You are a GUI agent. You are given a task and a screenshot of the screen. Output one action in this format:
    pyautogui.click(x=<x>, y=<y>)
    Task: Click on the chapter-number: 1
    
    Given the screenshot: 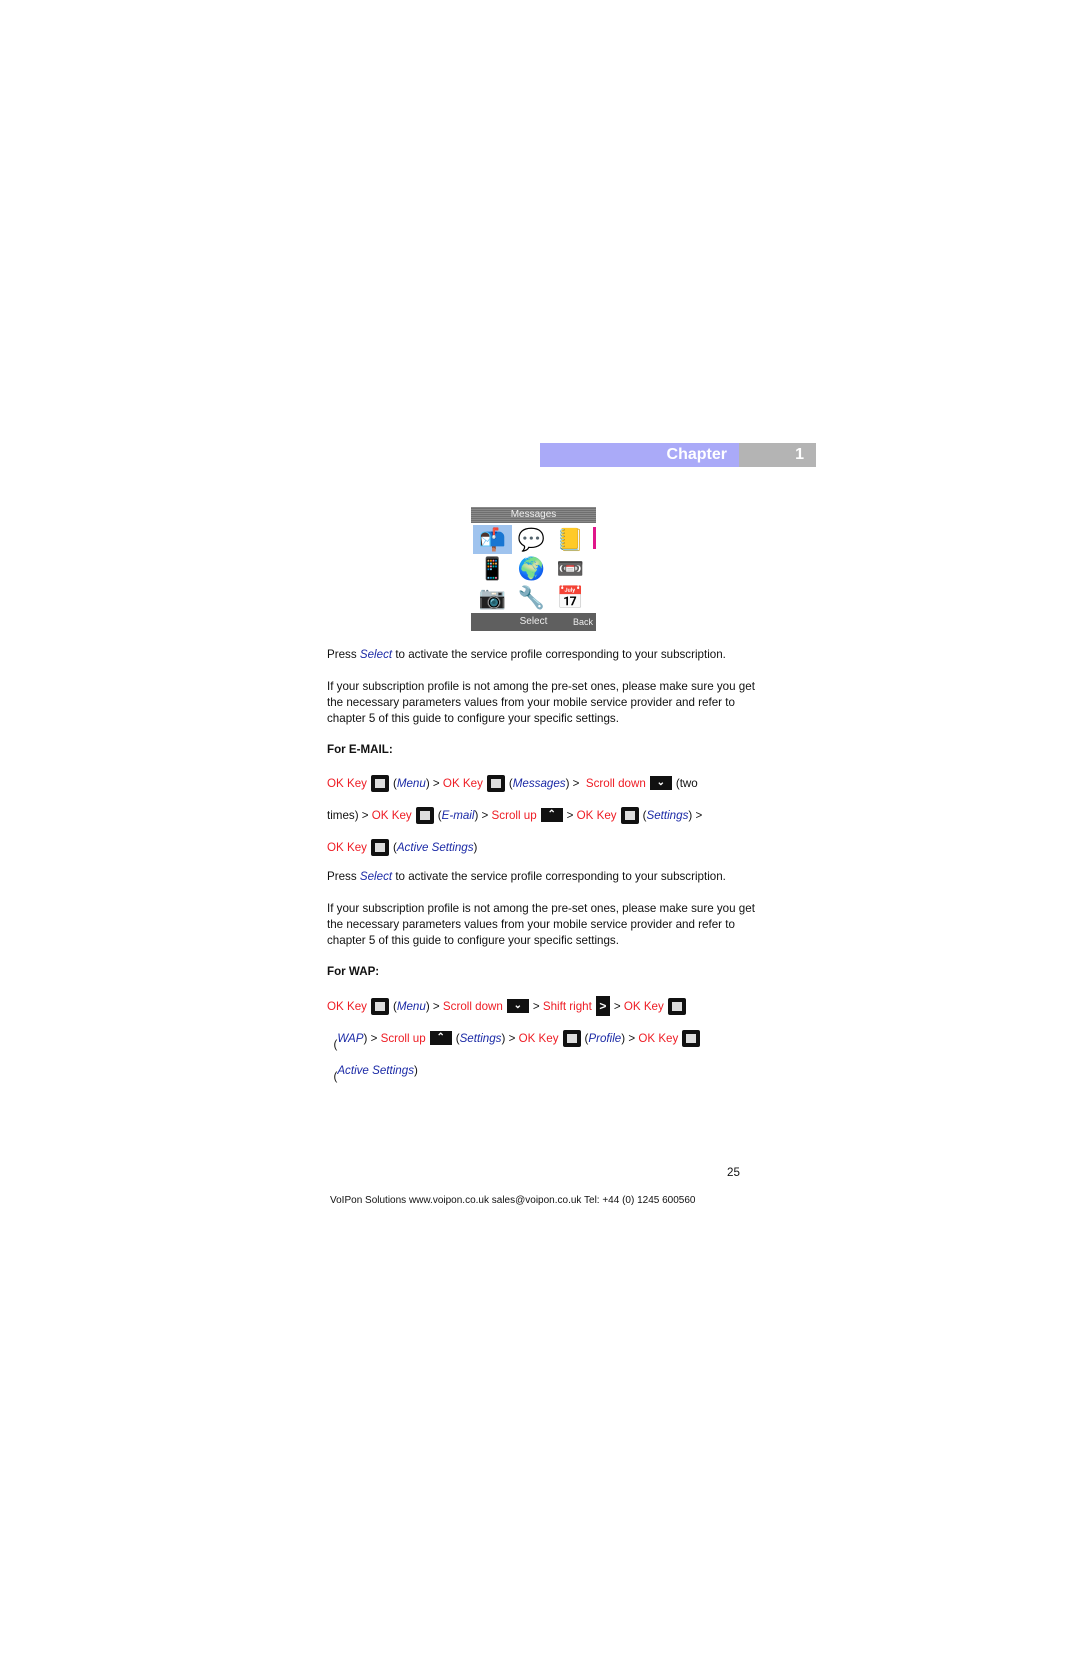 What is the action you would take?
    pyautogui.click(x=777, y=455)
    